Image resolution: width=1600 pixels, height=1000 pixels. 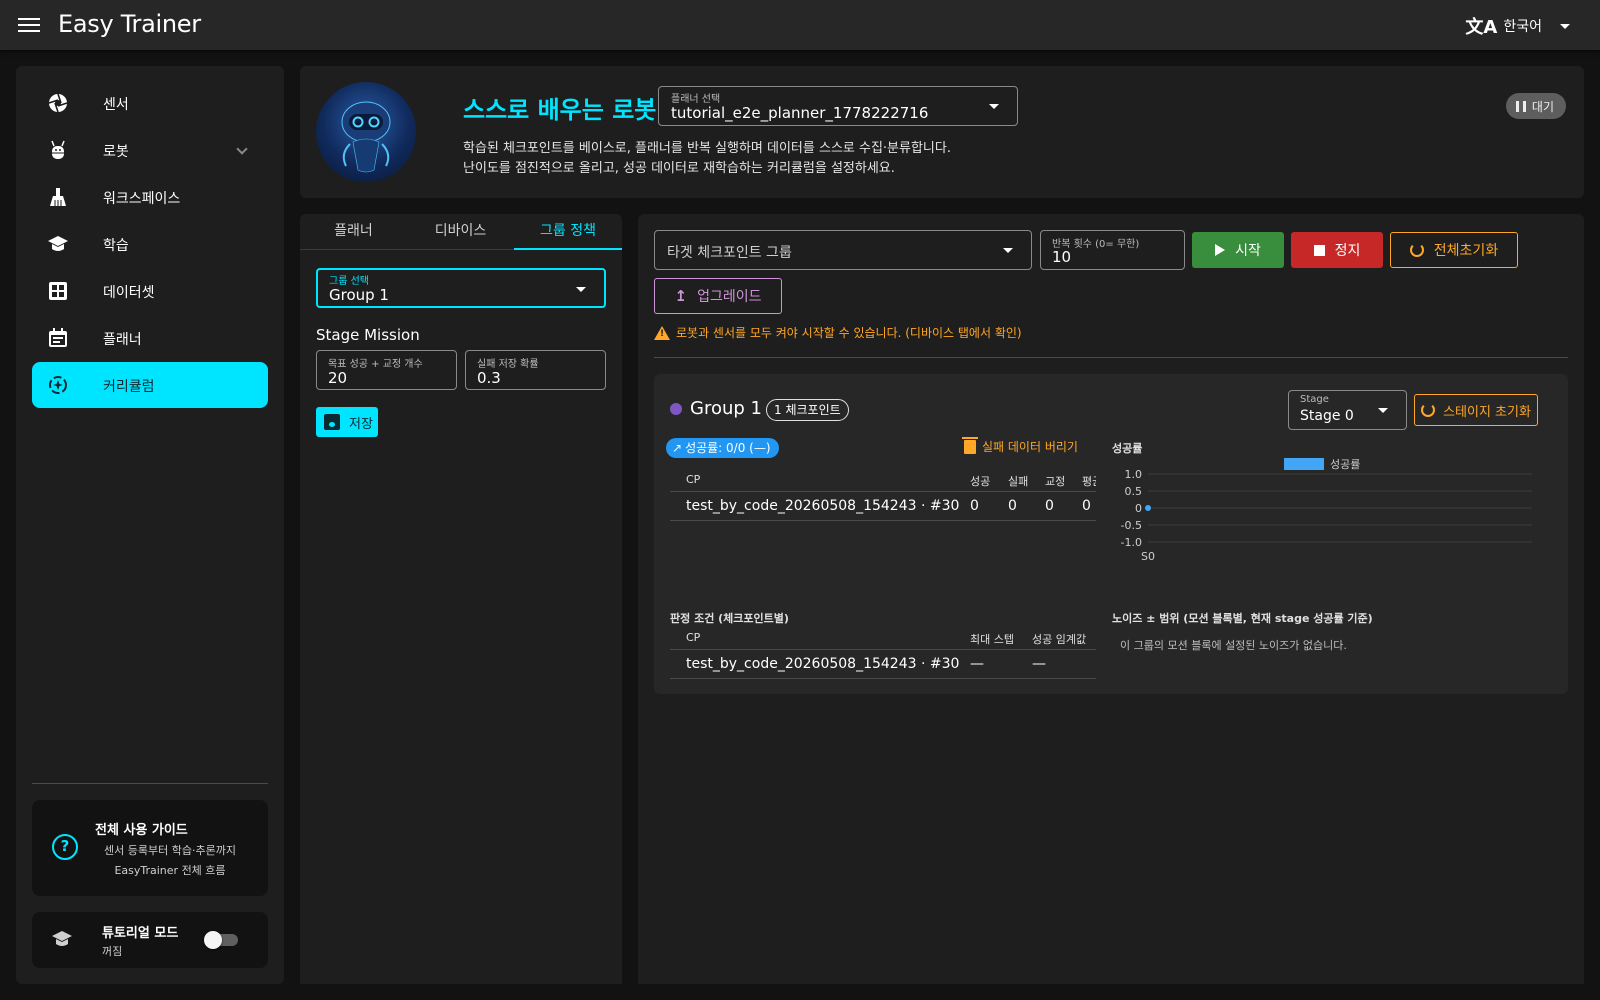 What do you see at coordinates (1134, 491) in the screenshot?
I see `y-tick-label: 0.5` at bounding box center [1134, 491].